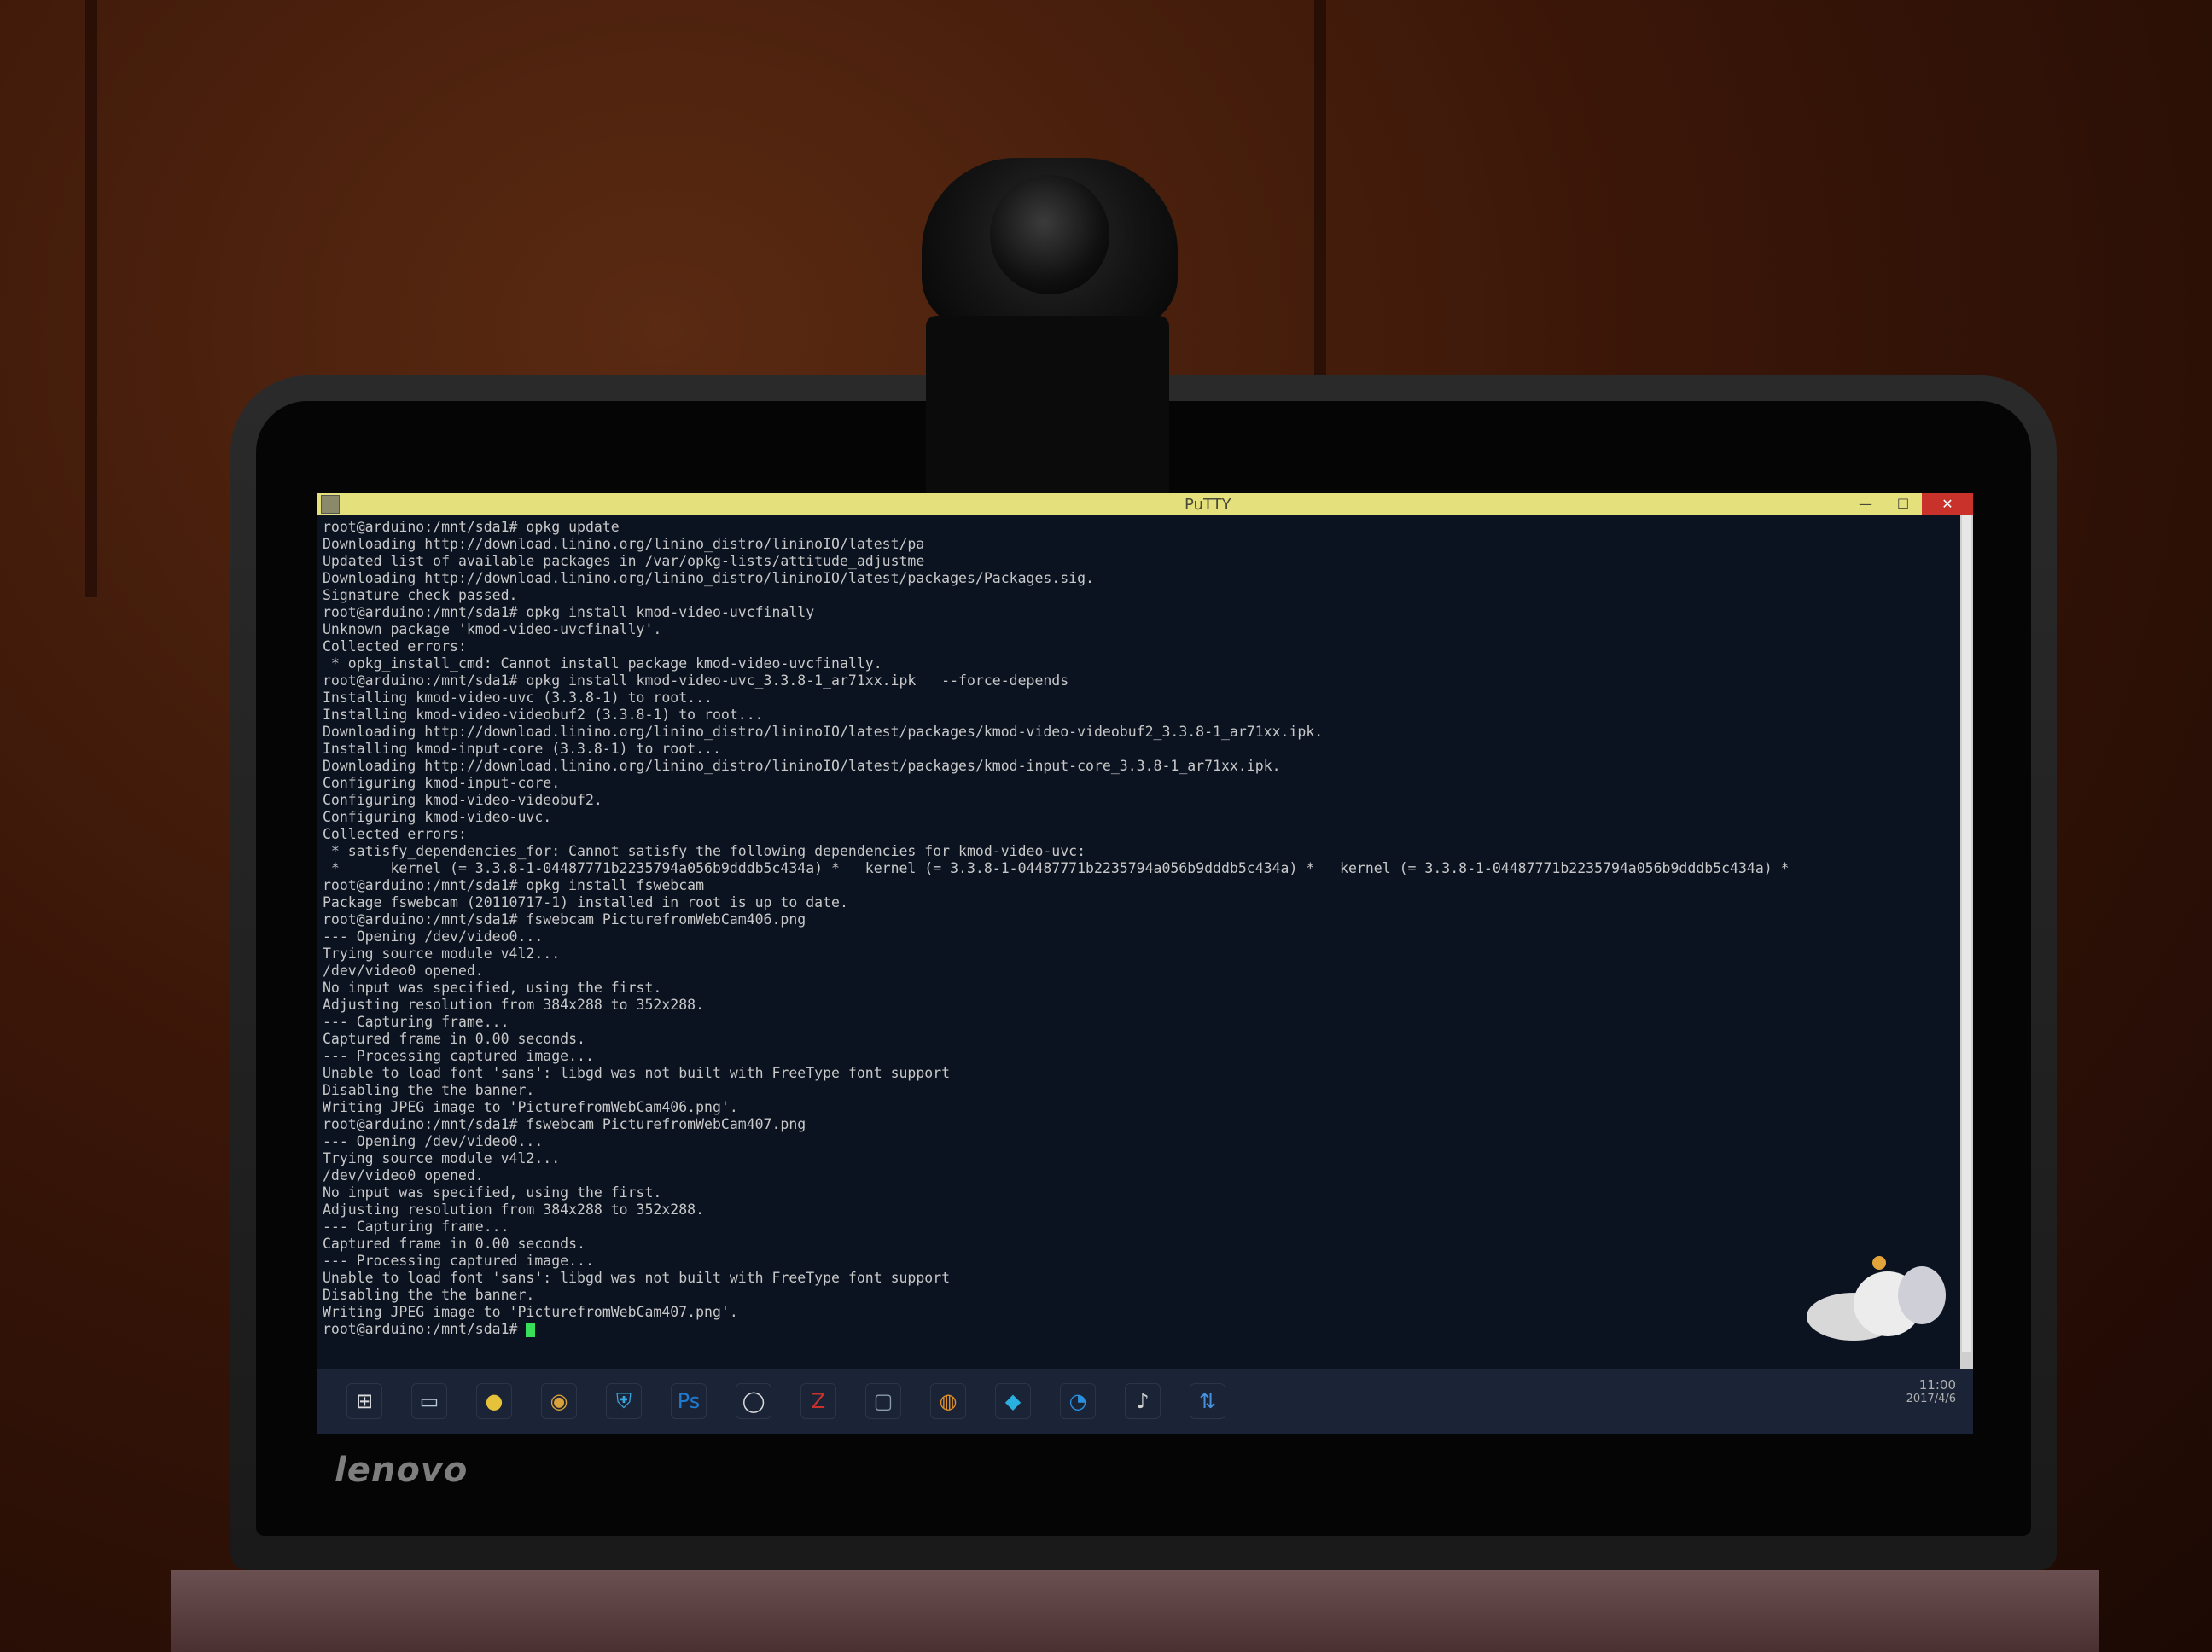  Describe the element at coordinates (818, 1401) in the screenshot. I see `filezilla-icon: Z` at that location.